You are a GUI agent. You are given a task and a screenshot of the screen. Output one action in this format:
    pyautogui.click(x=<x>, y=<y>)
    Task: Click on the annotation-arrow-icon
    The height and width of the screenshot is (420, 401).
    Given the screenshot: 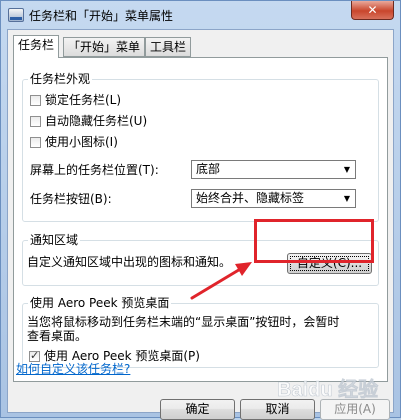 What is the action you would take?
    pyautogui.click(x=221, y=281)
    